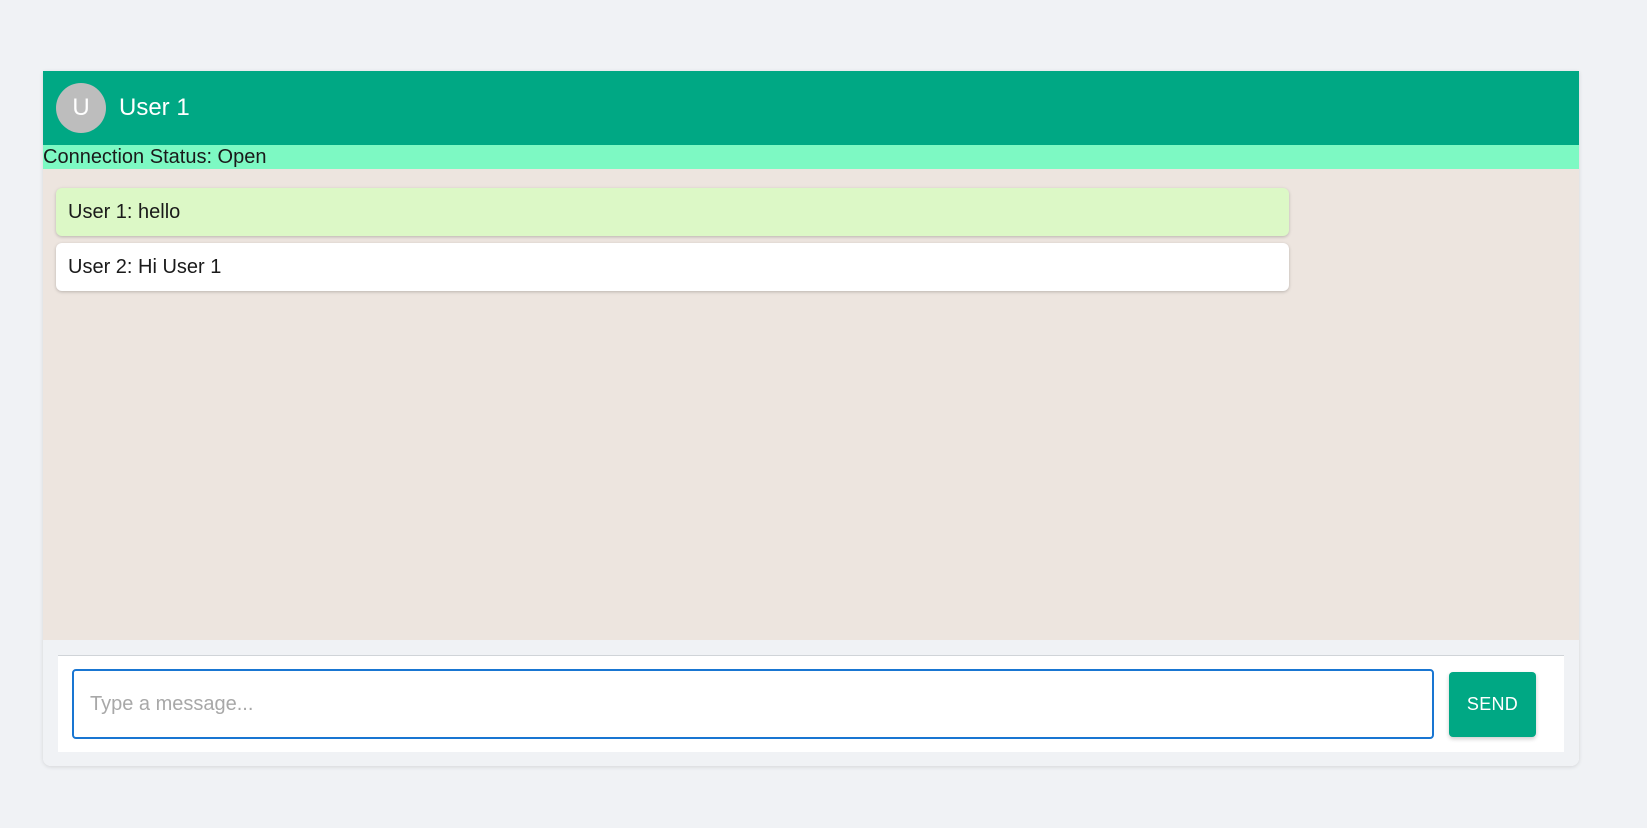 The image size is (1647, 828). Describe the element at coordinates (672, 267) in the screenshot. I see `message-bubble-other: User 2: Hi User 1` at that location.